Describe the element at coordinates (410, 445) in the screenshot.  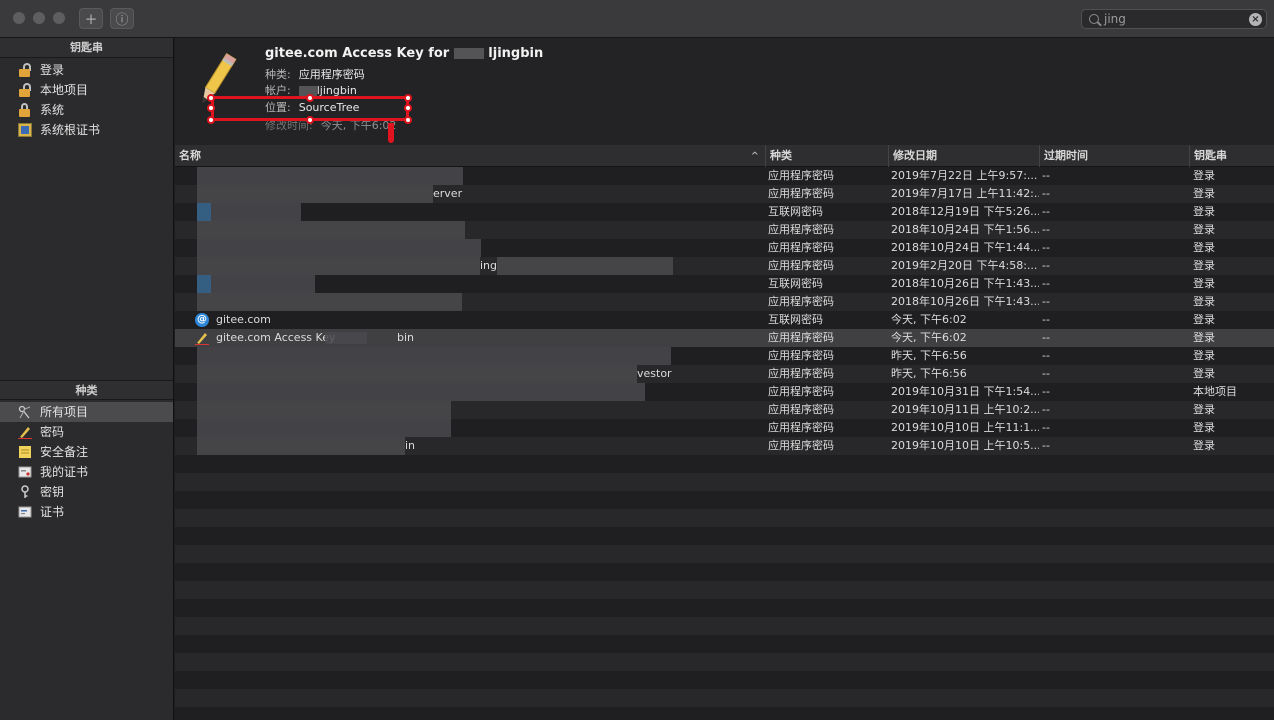
I see `cell-name: in` at that location.